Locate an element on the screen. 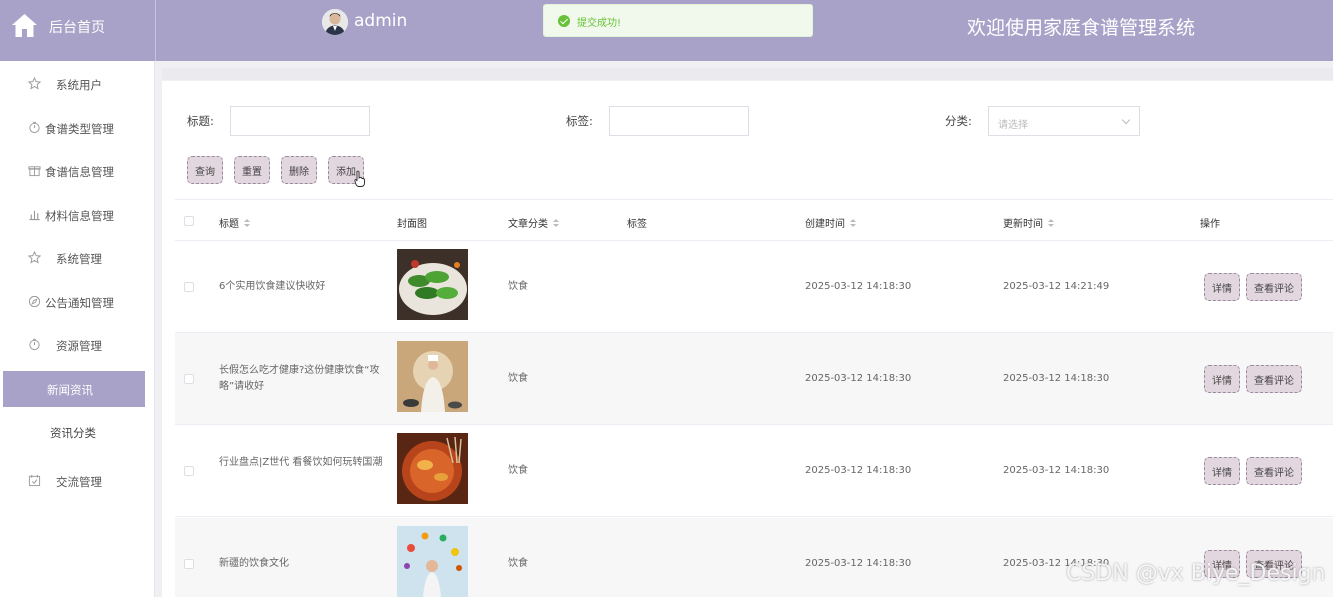  sidebar-item-resources: 资源管理 is located at coordinates (77, 345).